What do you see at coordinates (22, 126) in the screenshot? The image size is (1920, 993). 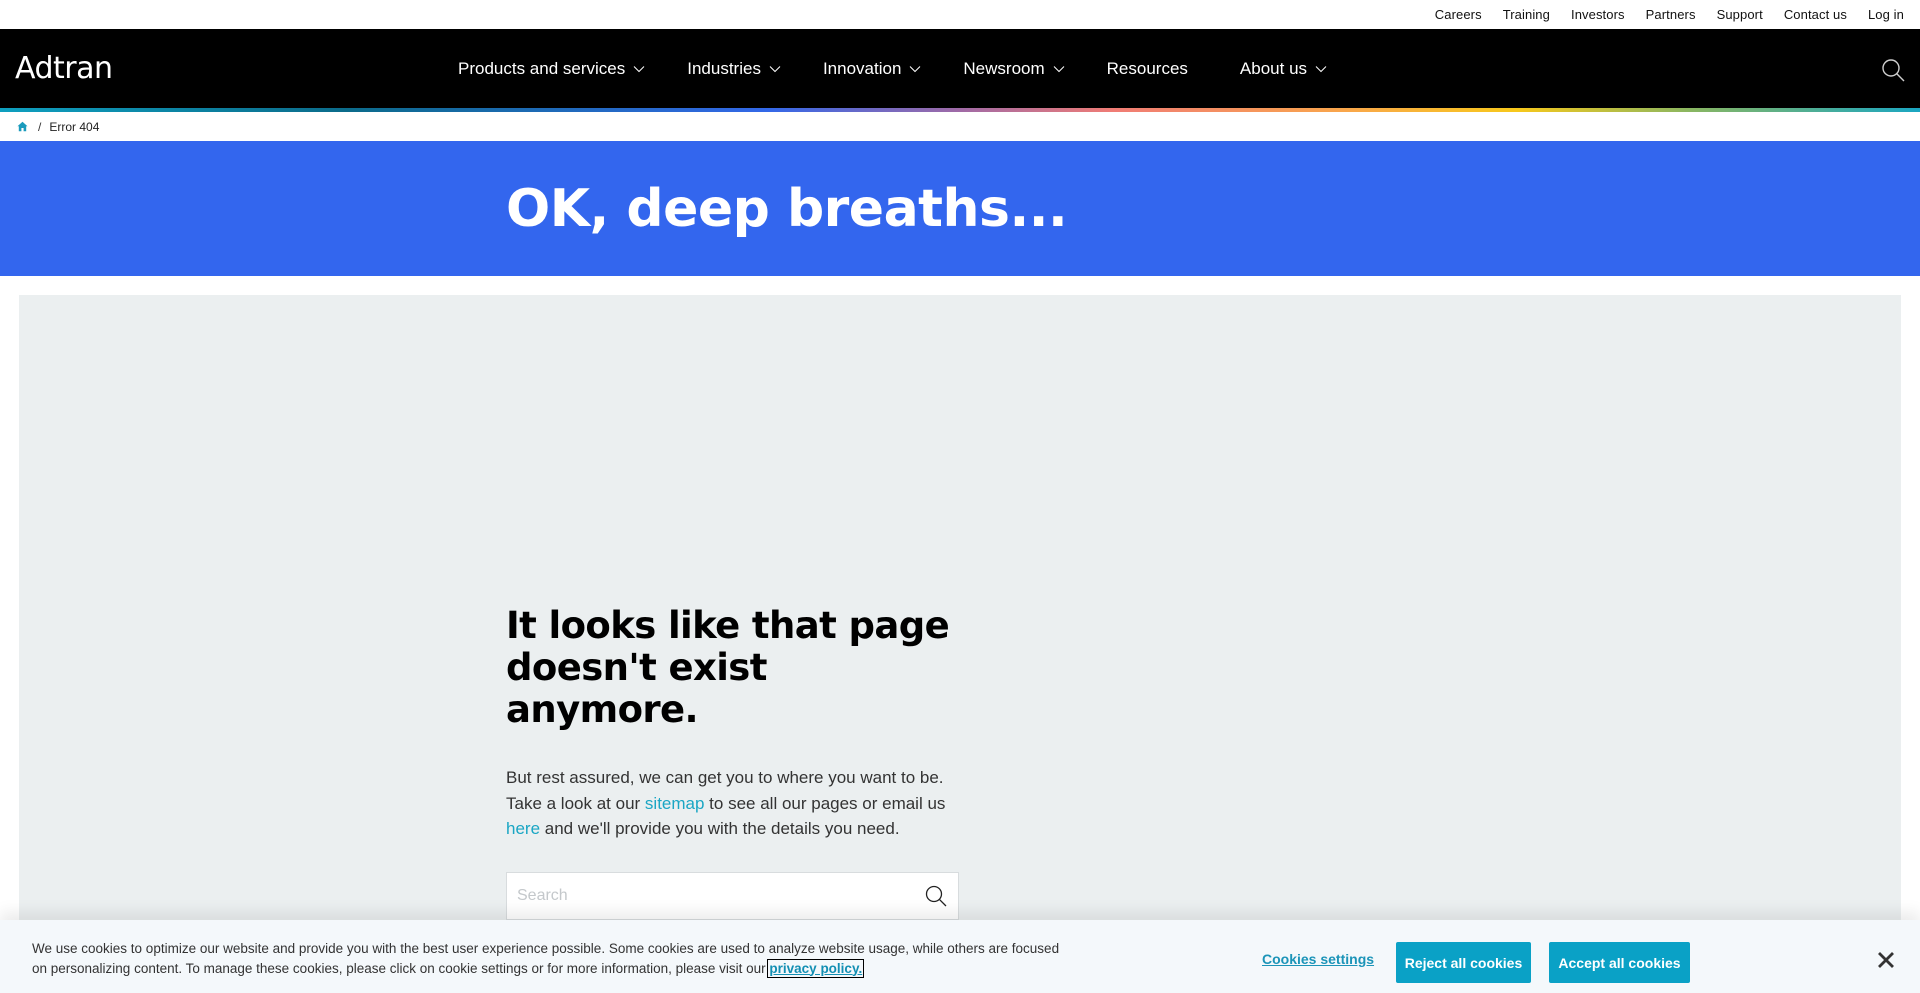 I see `home-icon` at bounding box center [22, 126].